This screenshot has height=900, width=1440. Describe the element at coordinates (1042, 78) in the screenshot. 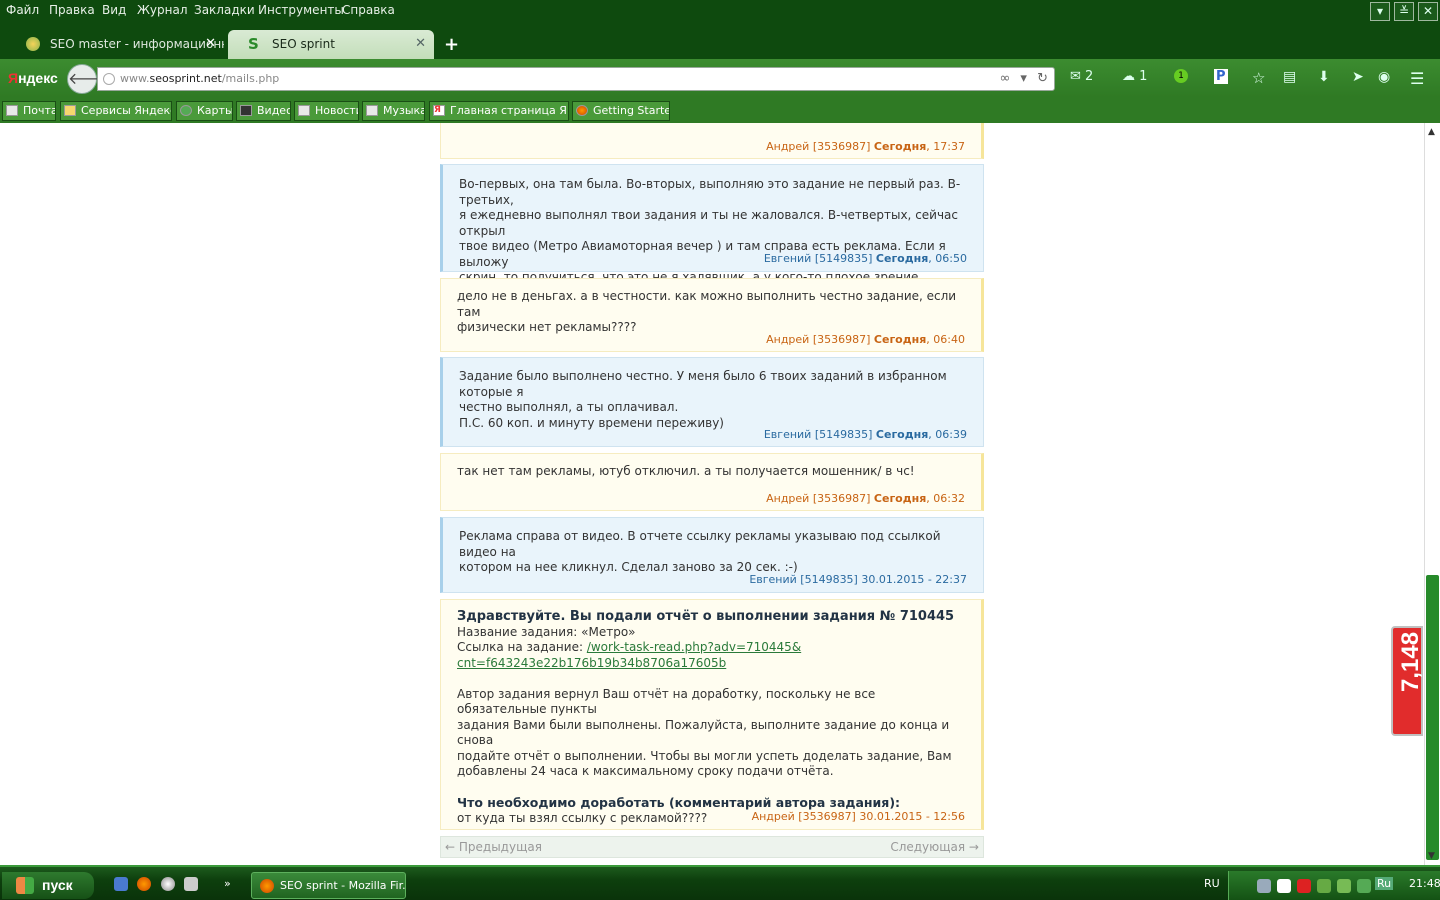

I see `reload-icon: ↻` at that location.